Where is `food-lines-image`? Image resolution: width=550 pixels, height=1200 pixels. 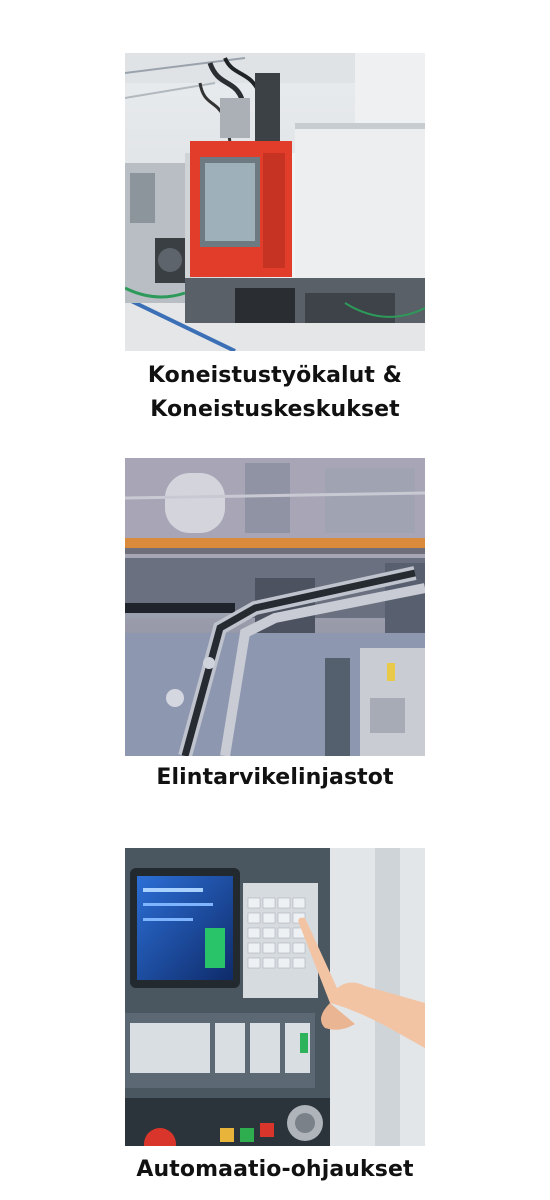 food-lines-image is located at coordinates (275, 607).